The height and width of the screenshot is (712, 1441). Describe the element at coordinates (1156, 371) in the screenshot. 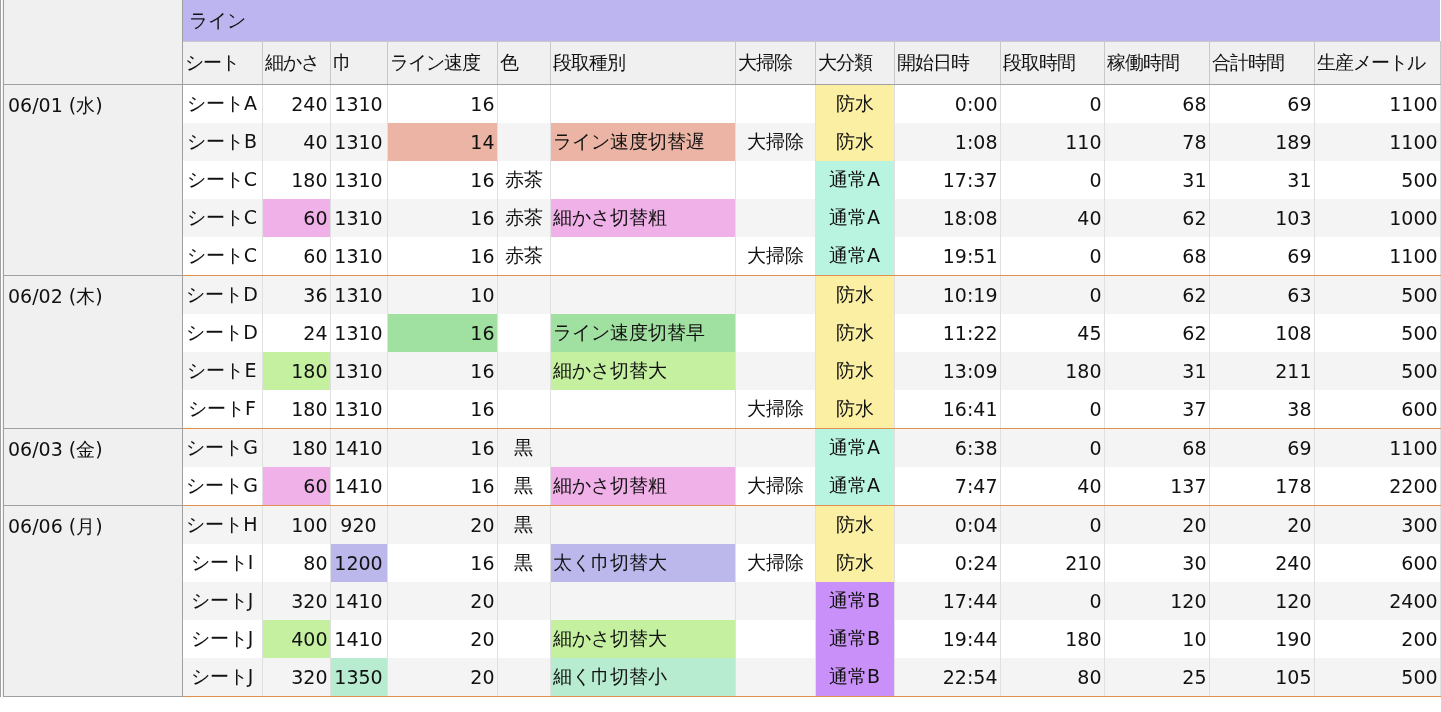

I see `table-cell: 31` at that location.